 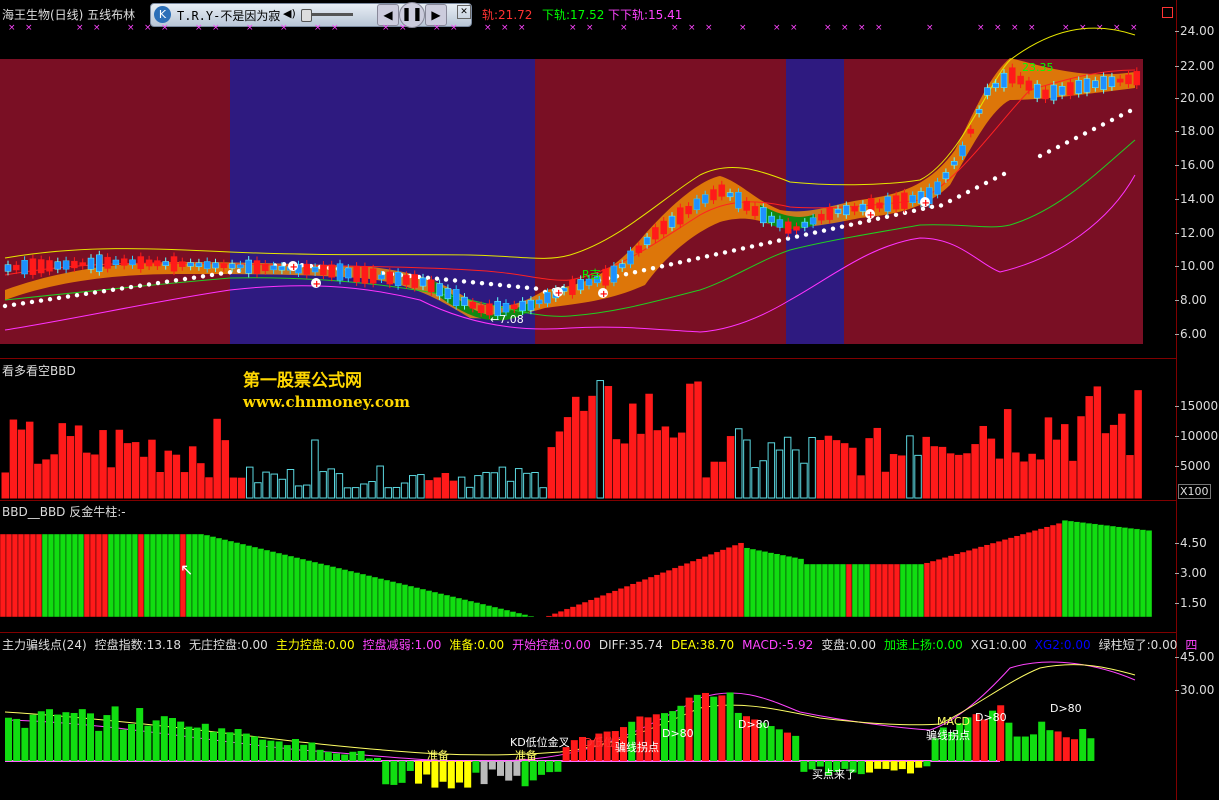 I want to click on low-price-mark: ←7.08, so click(x=507, y=319).